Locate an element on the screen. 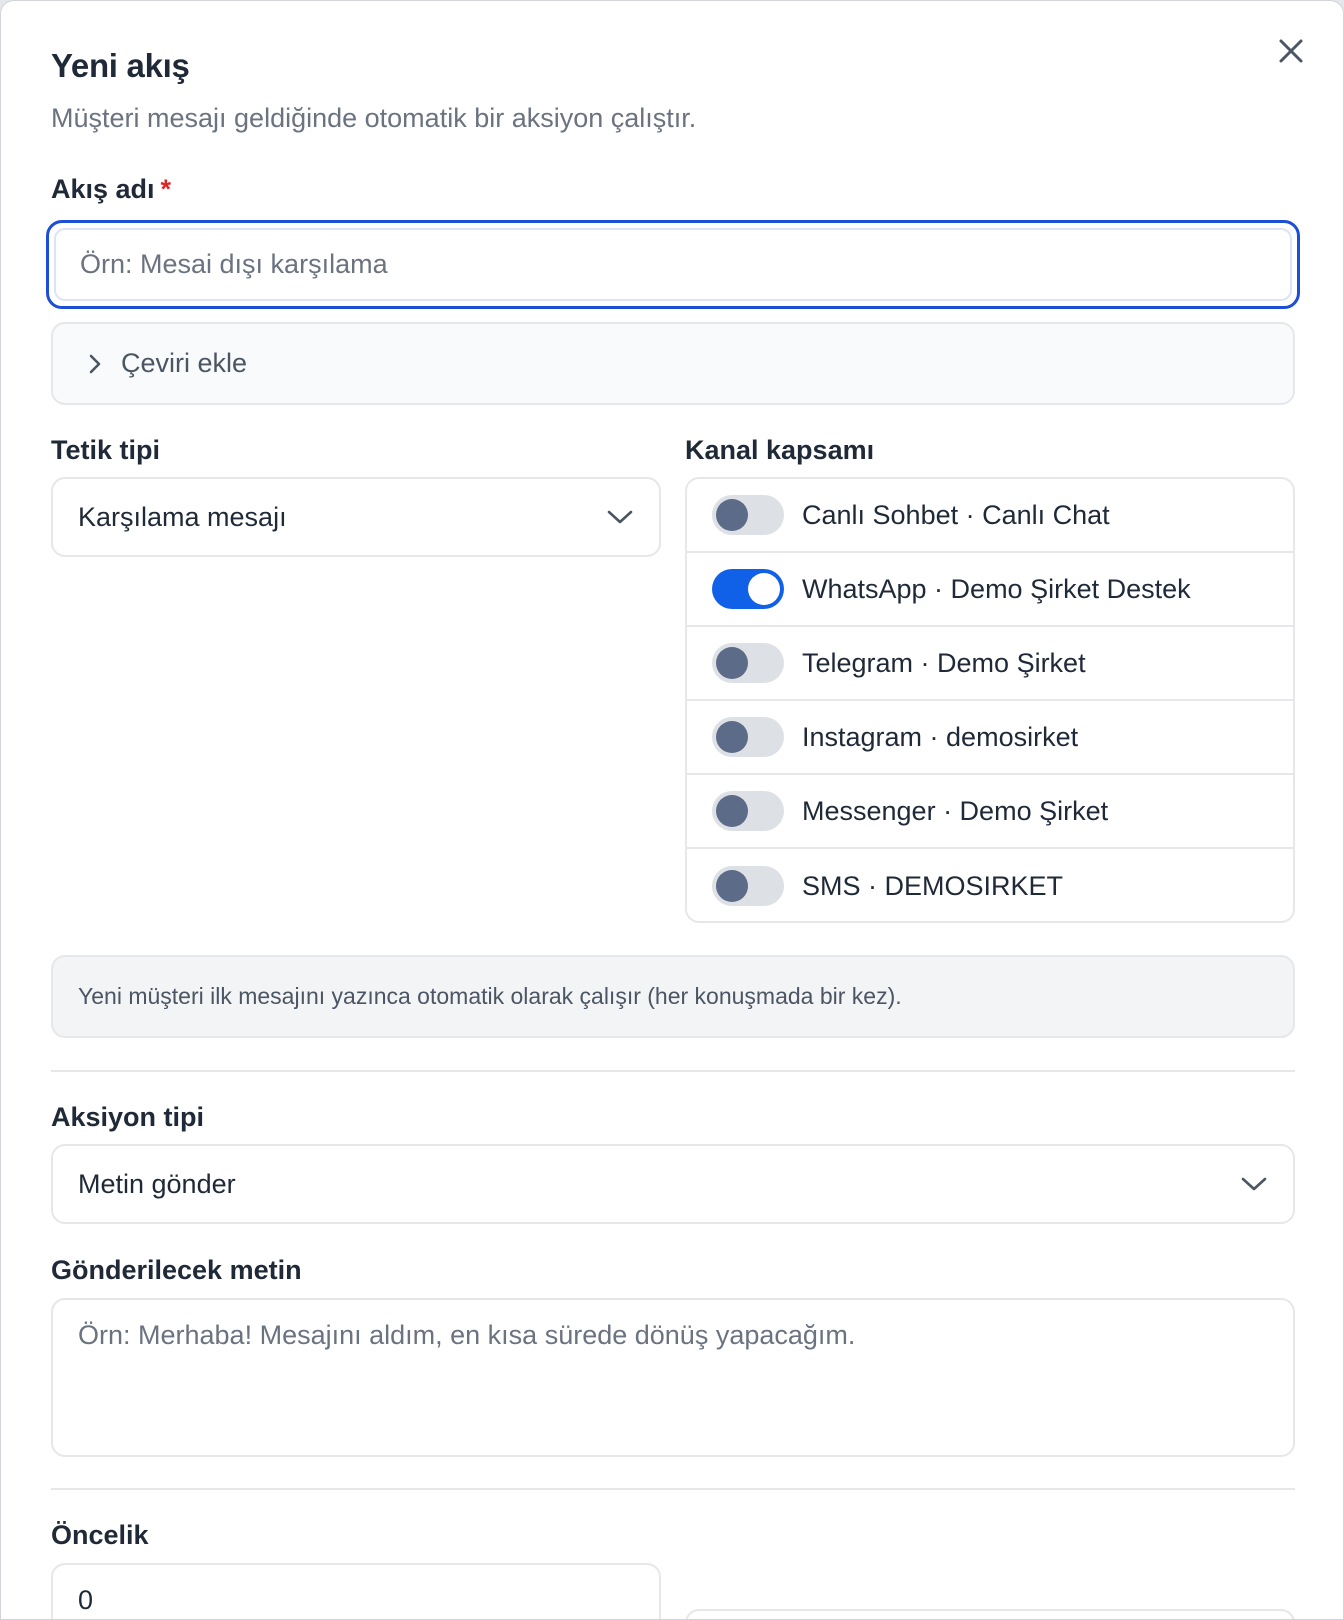 The image size is (1344, 1620). channel-toggle-sms is located at coordinates (748, 886).